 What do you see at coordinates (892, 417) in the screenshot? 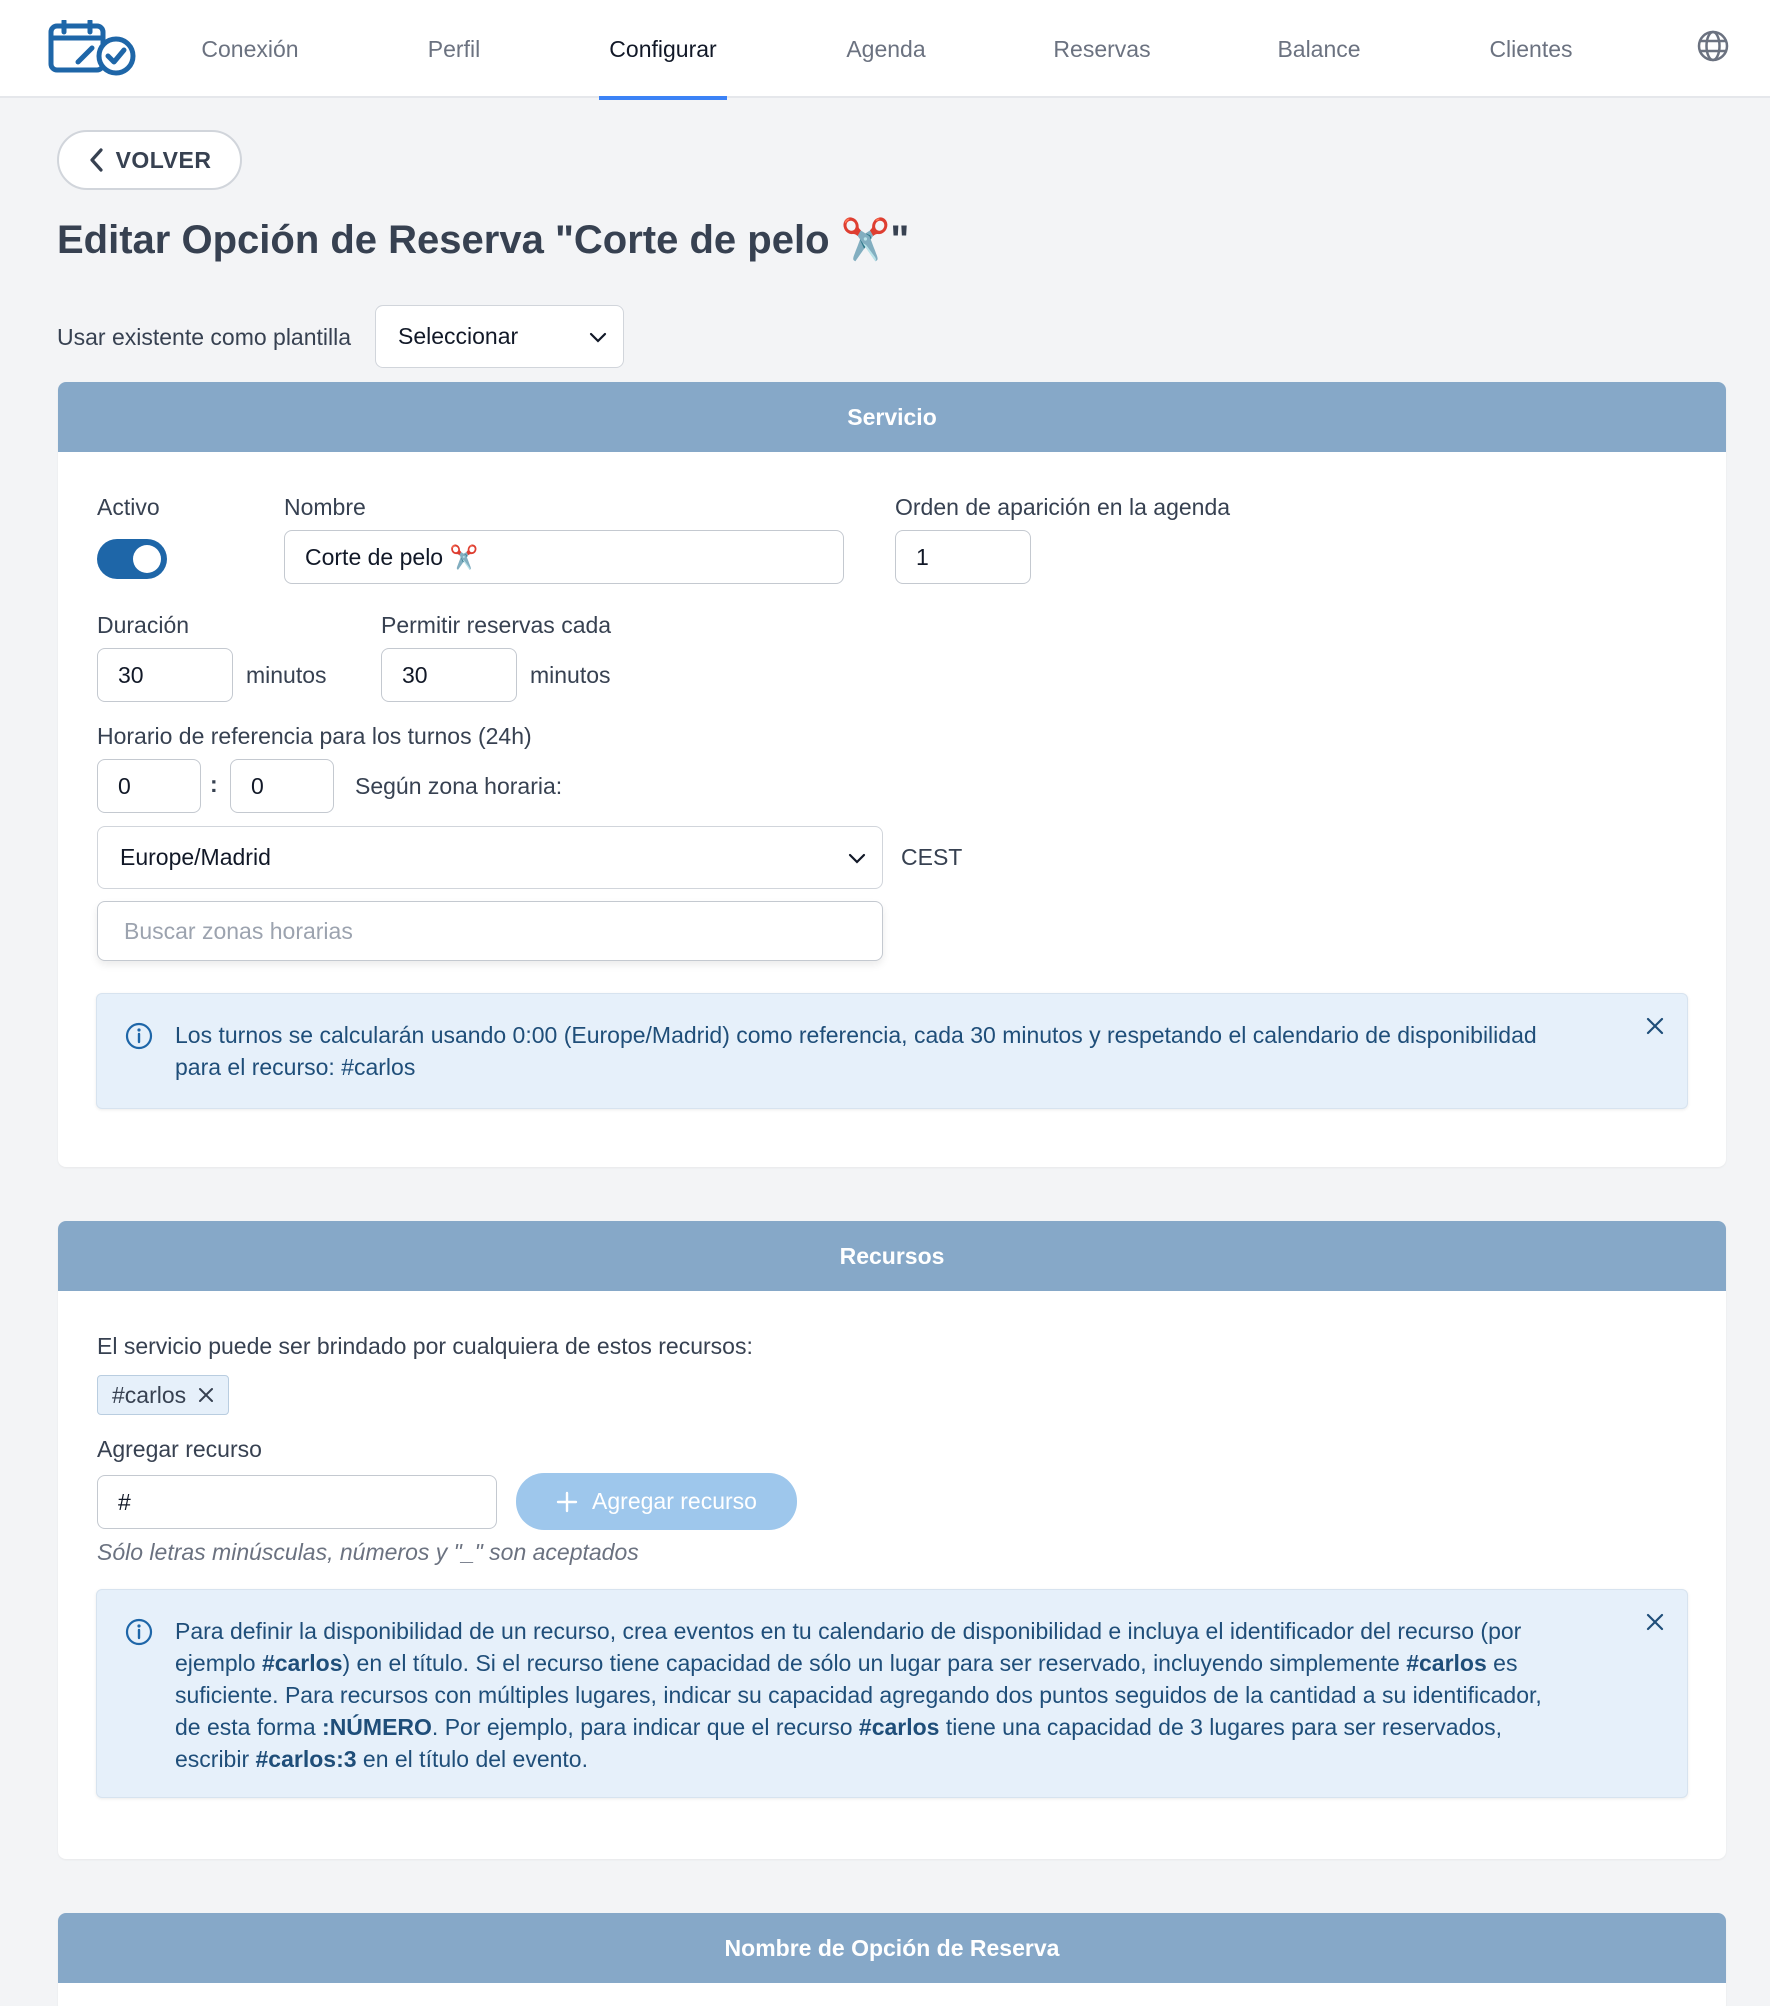
I see `servicio-header: Servicio` at bounding box center [892, 417].